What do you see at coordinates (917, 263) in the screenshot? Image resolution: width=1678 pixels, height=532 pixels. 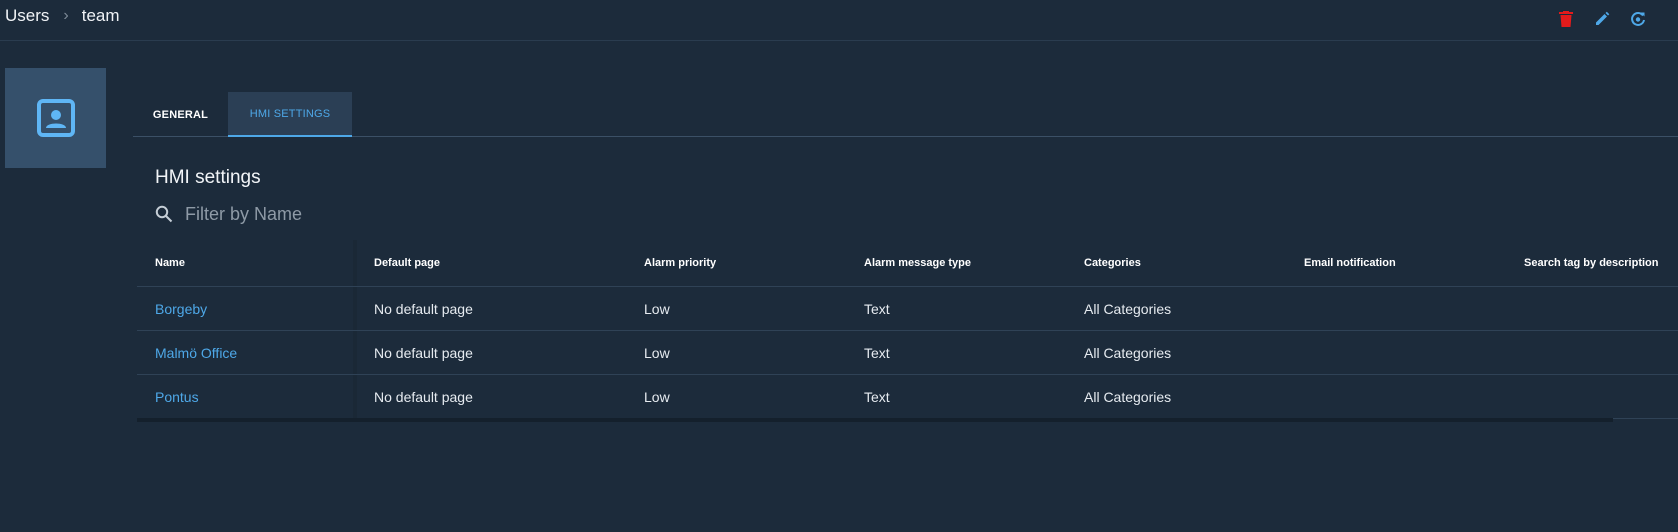 I see `column-header-alarm-message-type: Alarm message type` at bounding box center [917, 263].